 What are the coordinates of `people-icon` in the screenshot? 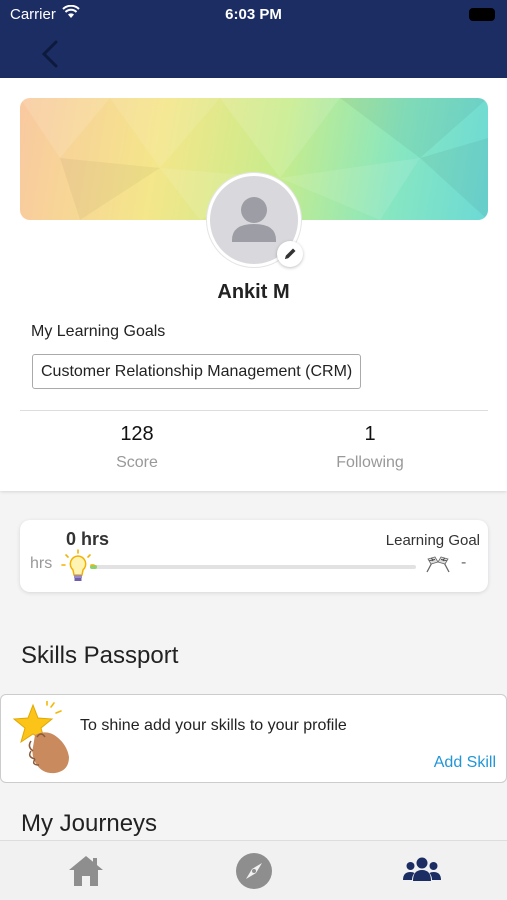 It's located at (422, 869).